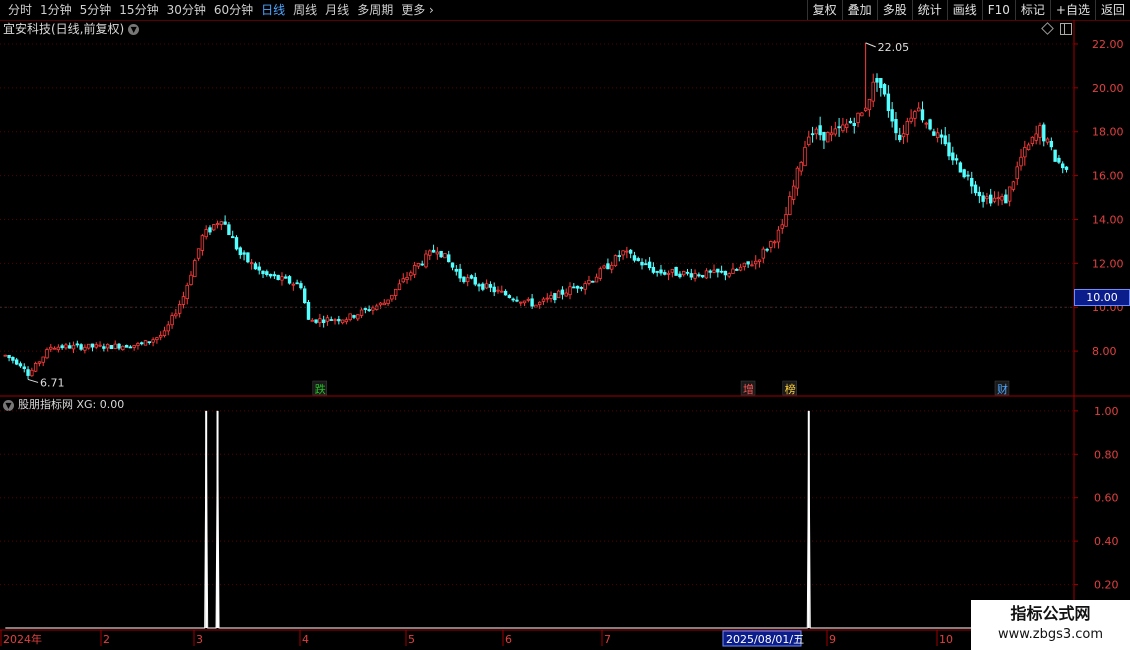 The width and height of the screenshot is (1130, 650). I want to click on price-tick-label: 22.00, so click(1108, 44).